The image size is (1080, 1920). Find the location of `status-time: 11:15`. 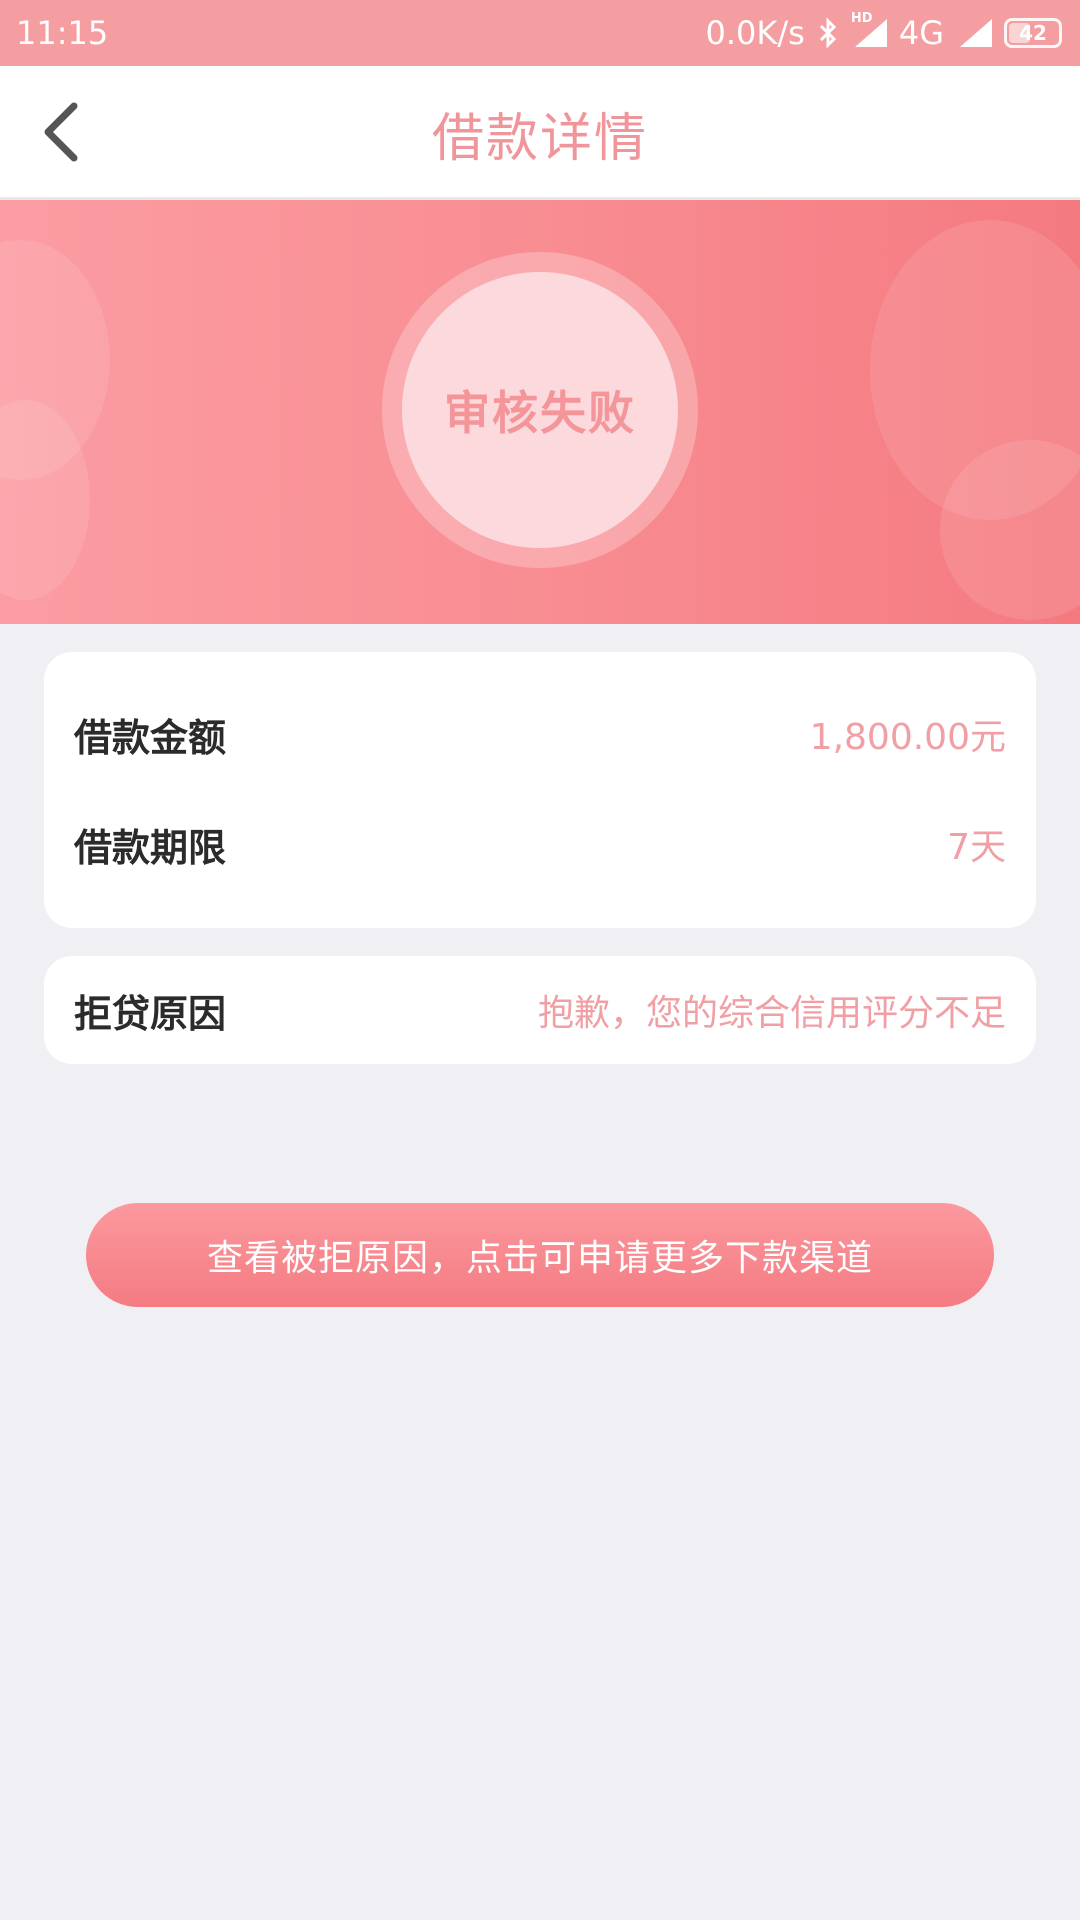

status-time: 11:15 is located at coordinates (62, 33).